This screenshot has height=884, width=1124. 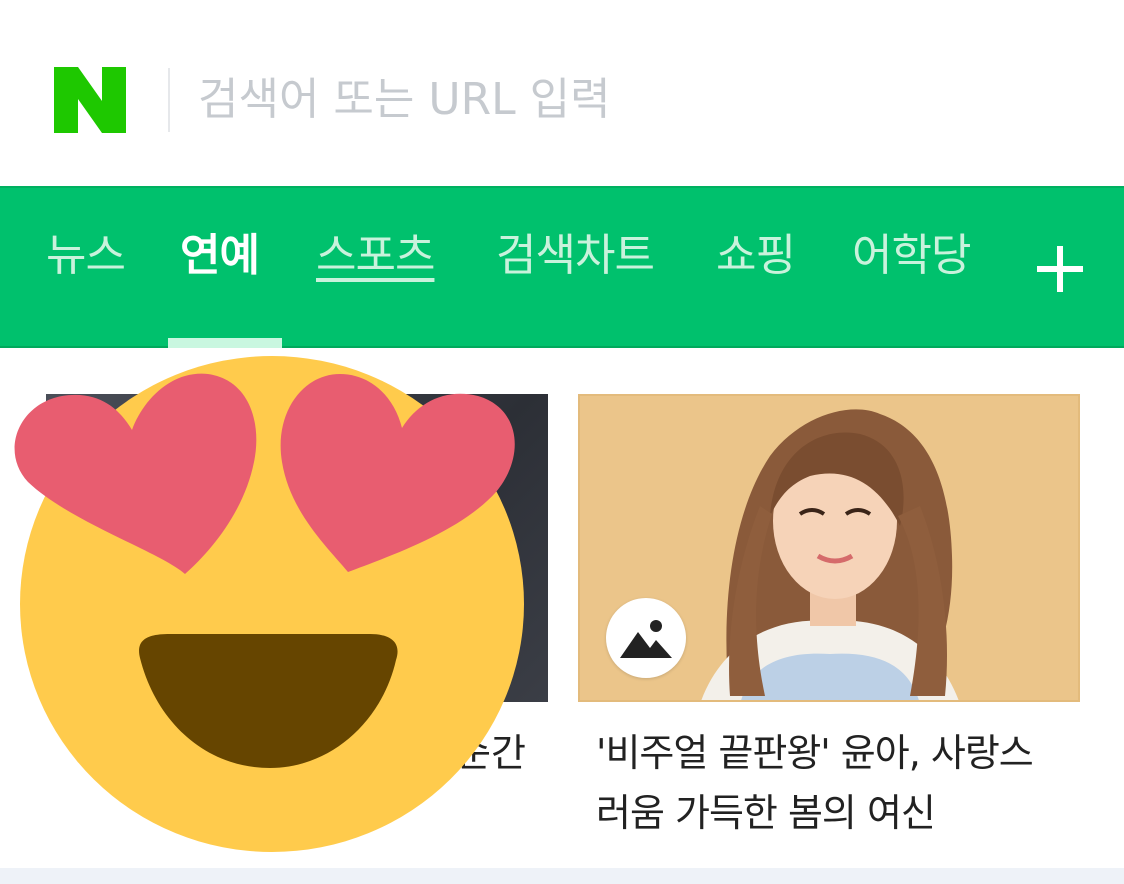 What do you see at coordinates (562, 876) in the screenshot?
I see `section-divider` at bounding box center [562, 876].